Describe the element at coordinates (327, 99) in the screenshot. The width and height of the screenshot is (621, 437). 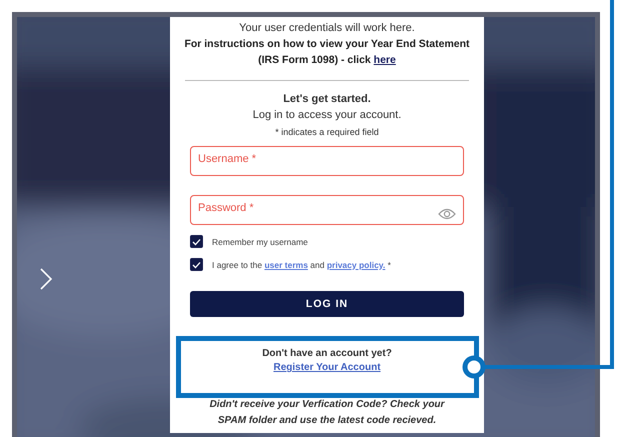
I see `heading: Let's get started.` at that location.